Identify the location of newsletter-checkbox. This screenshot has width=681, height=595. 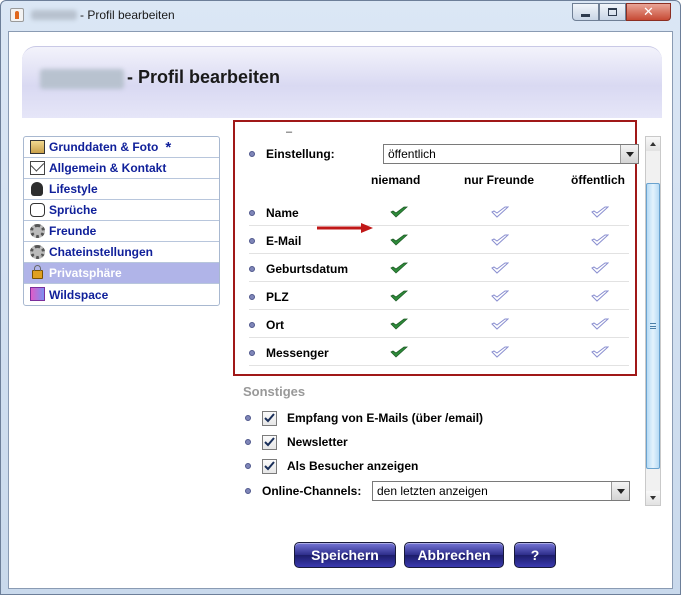
(269, 442).